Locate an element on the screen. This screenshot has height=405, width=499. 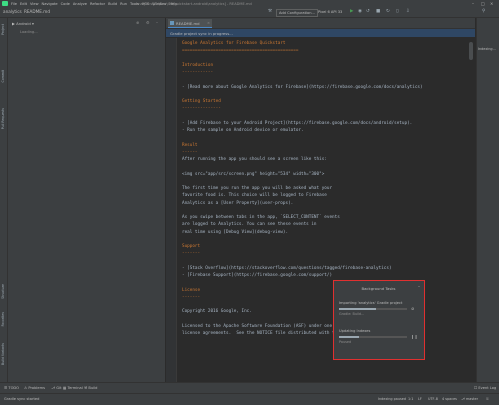
breadcrumb-project: analytics is located at coordinates (12, 11).